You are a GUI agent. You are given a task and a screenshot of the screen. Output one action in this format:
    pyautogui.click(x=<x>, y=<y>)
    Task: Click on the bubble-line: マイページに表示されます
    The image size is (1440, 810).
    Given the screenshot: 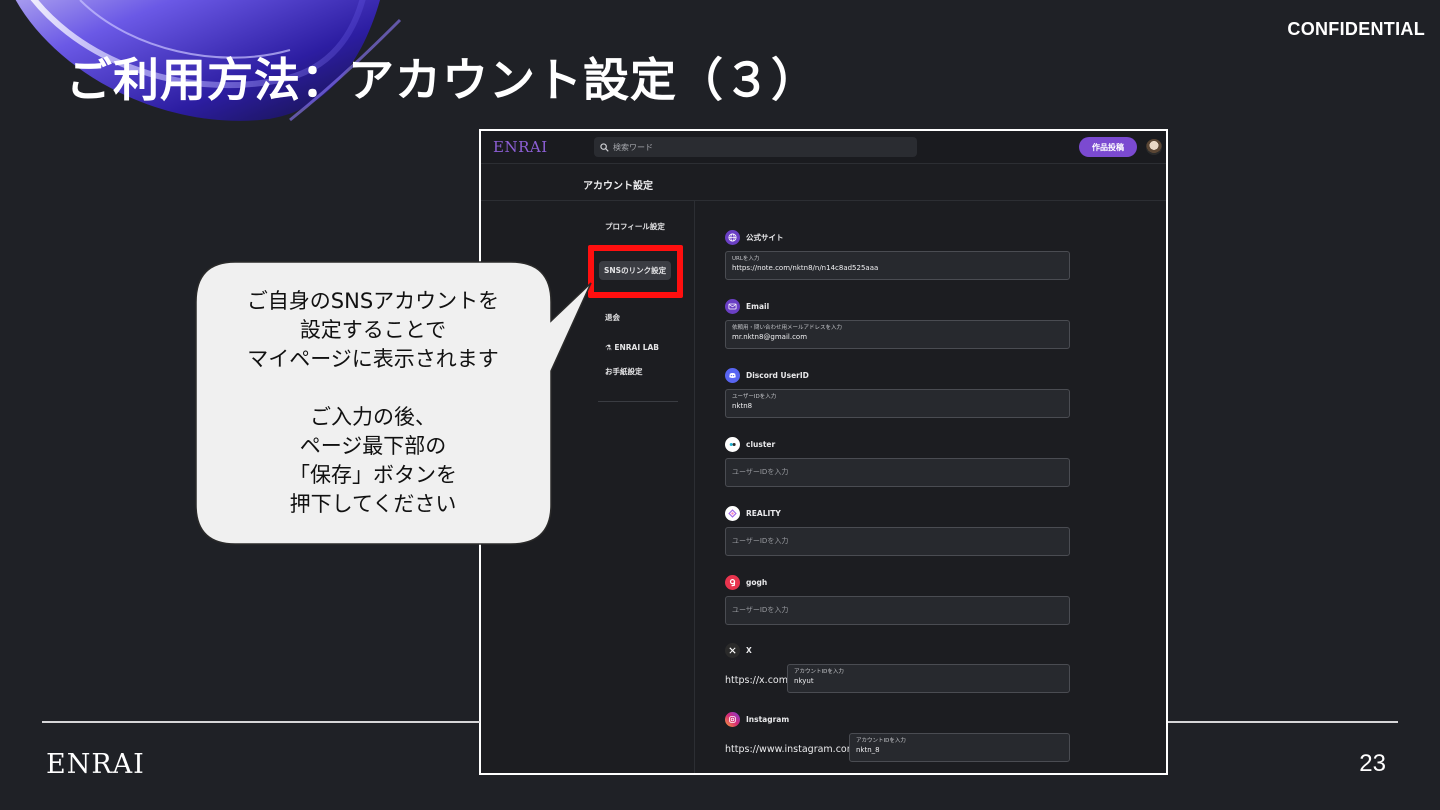 What is the action you would take?
    pyautogui.click(x=373, y=359)
    